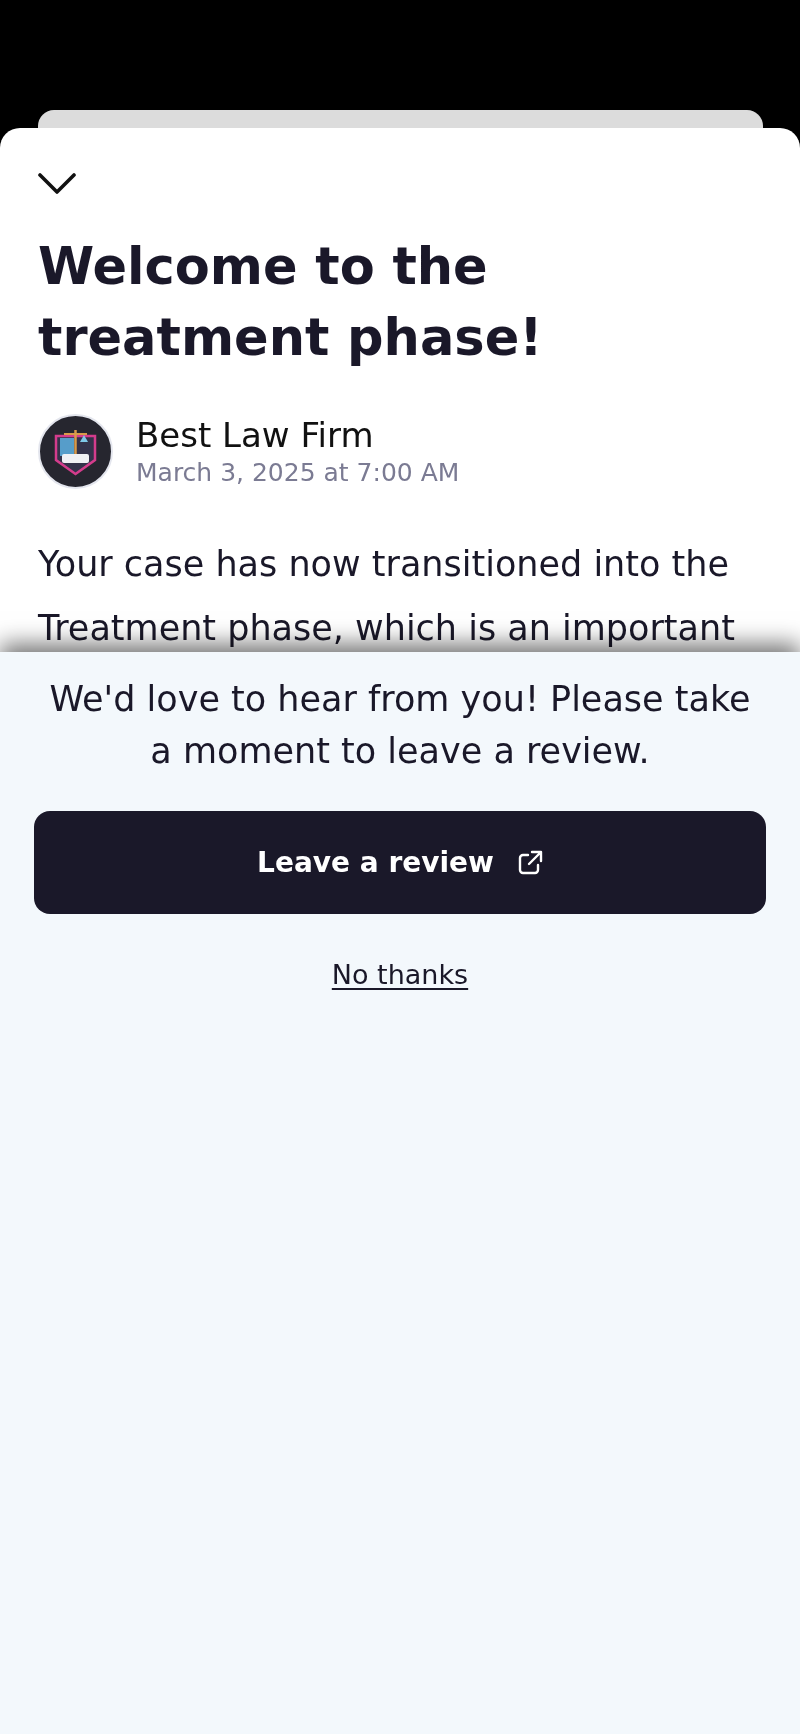 This screenshot has height=1734, width=800. I want to click on article-title: Welcome to the treatment phase!, so click(291, 302).